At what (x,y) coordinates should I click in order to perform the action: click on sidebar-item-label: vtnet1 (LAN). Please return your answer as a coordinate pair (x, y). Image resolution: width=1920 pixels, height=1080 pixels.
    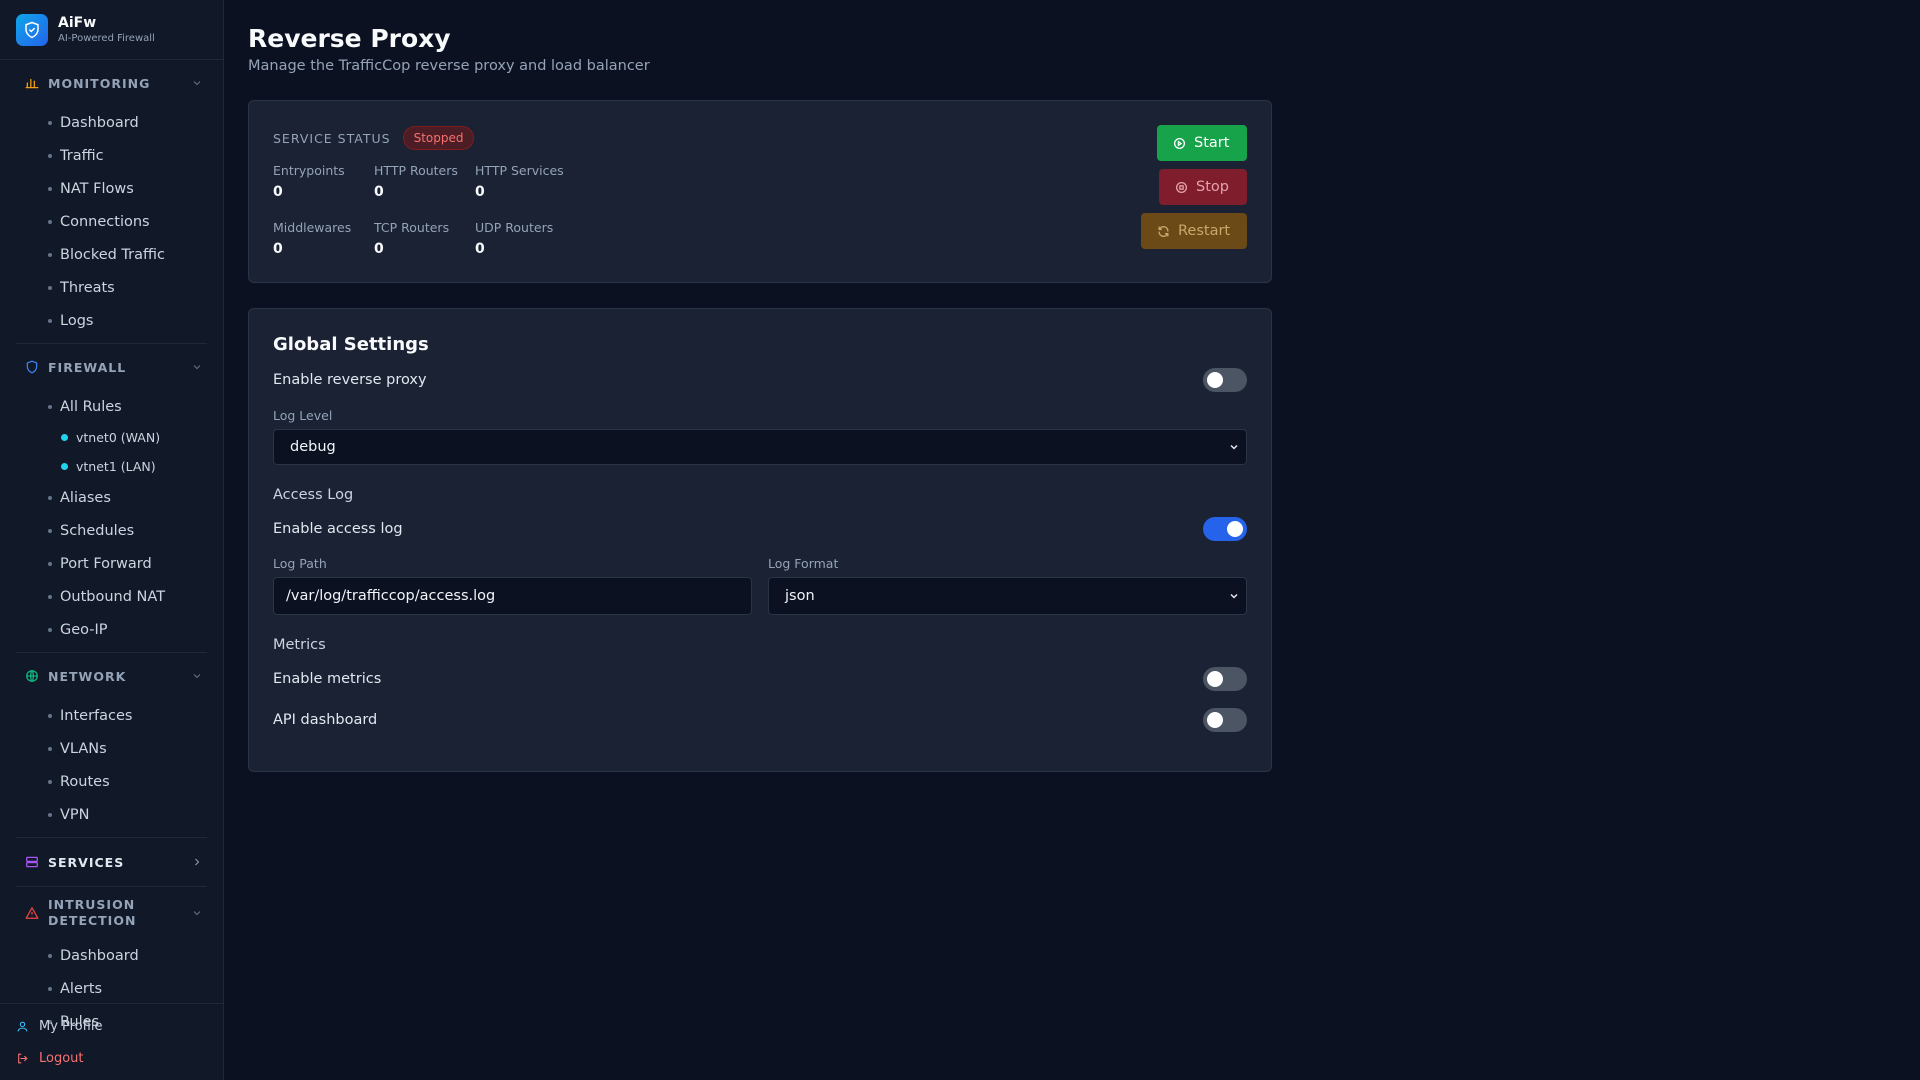
    Looking at the image, I should click on (116, 466).